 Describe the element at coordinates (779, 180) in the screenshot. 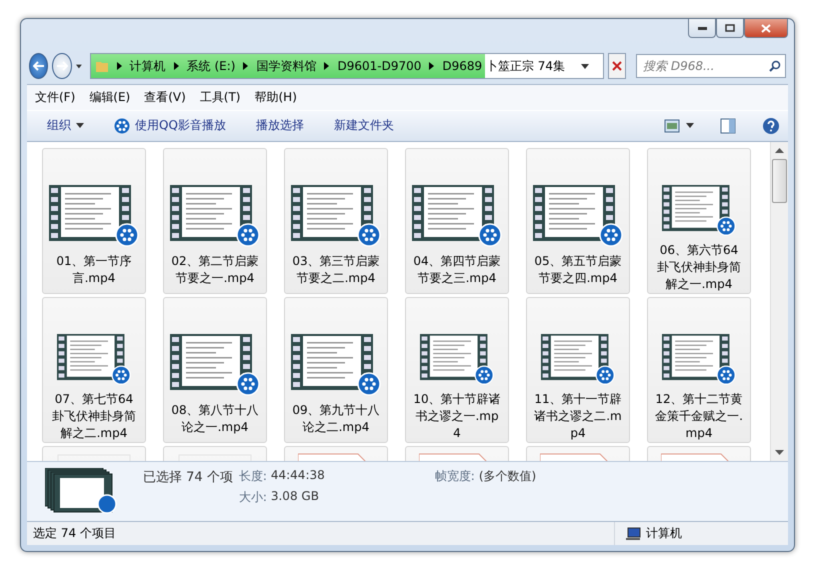

I see `scrollbar-thumb` at that location.